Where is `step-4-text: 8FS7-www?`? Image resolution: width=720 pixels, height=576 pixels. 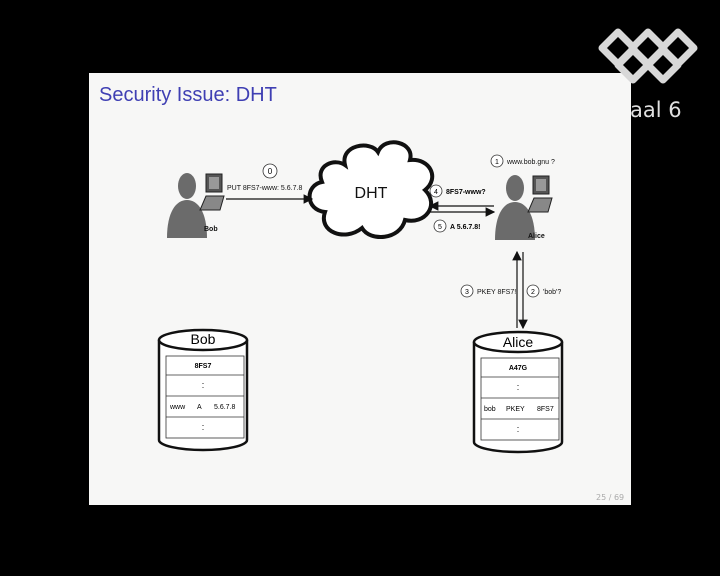 step-4-text: 8FS7-www? is located at coordinates (466, 192).